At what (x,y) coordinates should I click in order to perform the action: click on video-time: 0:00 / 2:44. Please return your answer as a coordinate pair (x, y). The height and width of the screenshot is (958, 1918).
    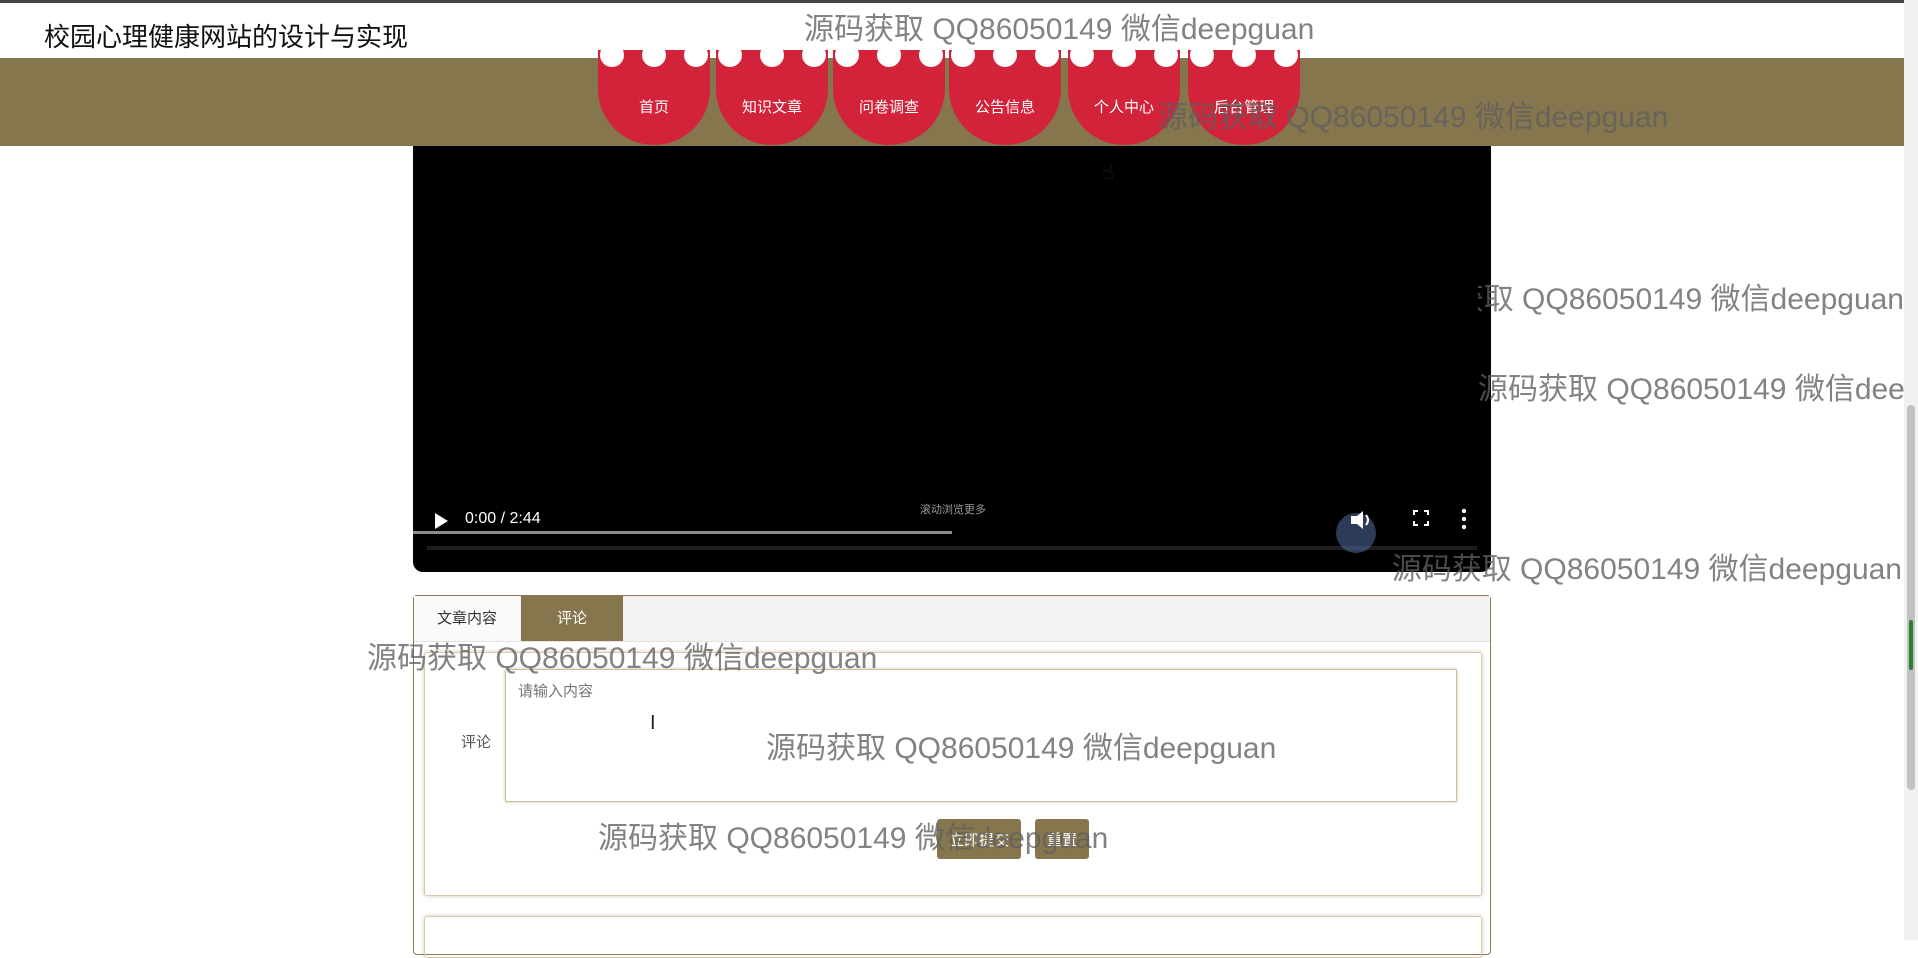
    Looking at the image, I should click on (503, 518).